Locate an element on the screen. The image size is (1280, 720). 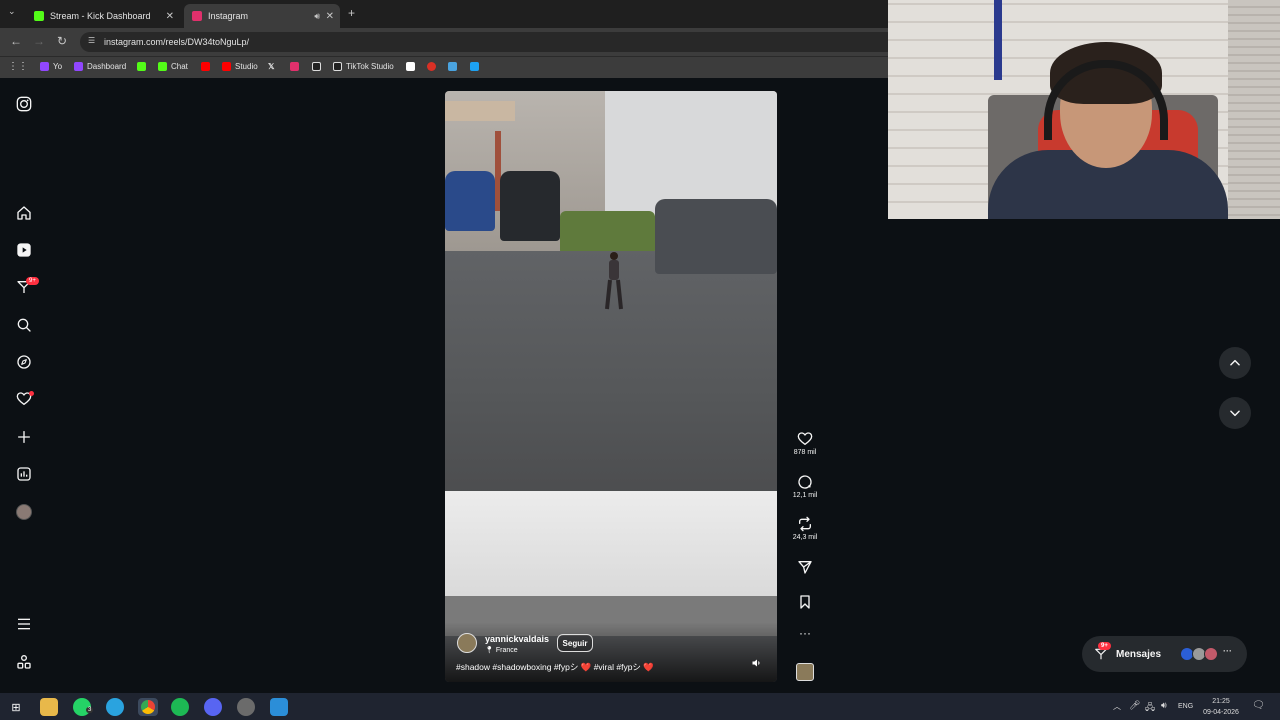
bookmark-dashboard: Dashboard is located at coordinates (100, 66).